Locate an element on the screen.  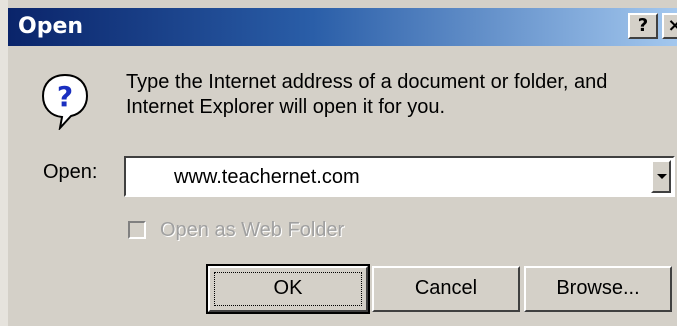
address-combobox is located at coordinates (399, 176).